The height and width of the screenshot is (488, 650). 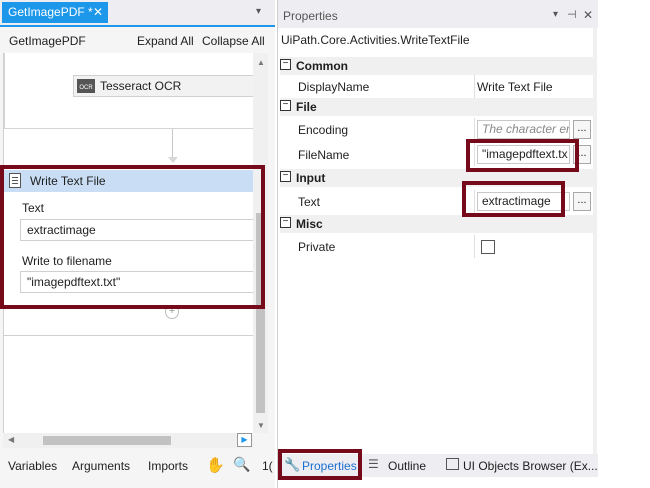 I want to click on tesseract-ocr-activity: OCR Tesseract OCR, so click(x=164, y=86).